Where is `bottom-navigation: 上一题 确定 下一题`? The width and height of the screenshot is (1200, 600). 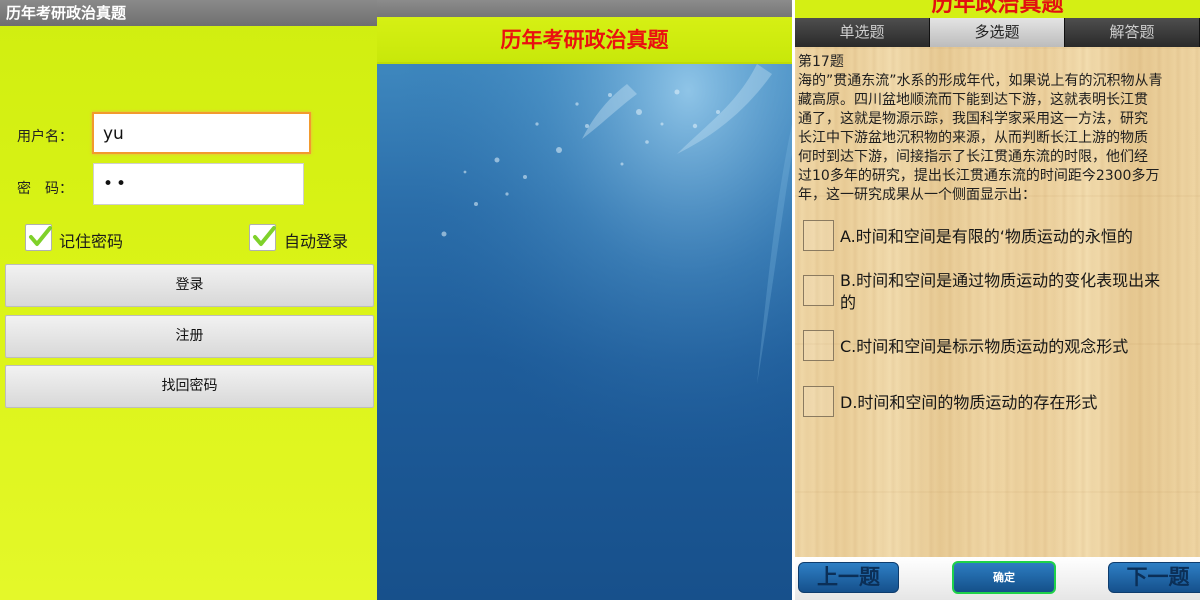
bottom-navigation: 上一题 确定 下一题 is located at coordinates (997, 578).